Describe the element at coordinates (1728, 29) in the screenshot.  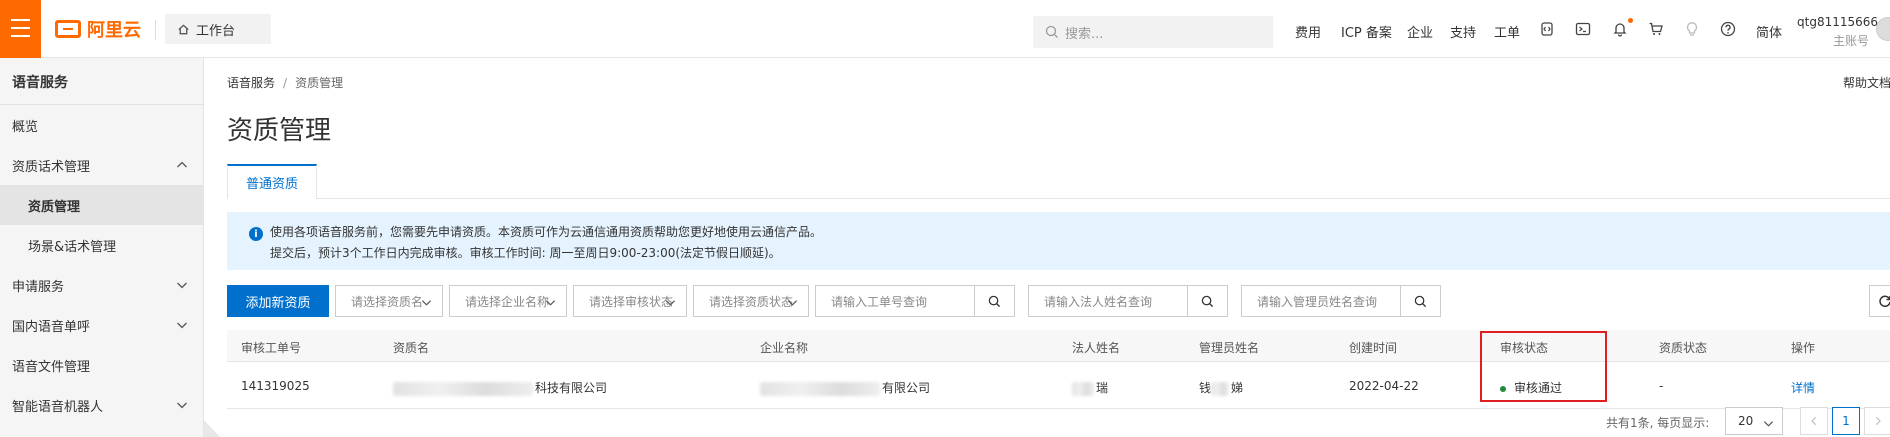
I see `help-icon` at that location.